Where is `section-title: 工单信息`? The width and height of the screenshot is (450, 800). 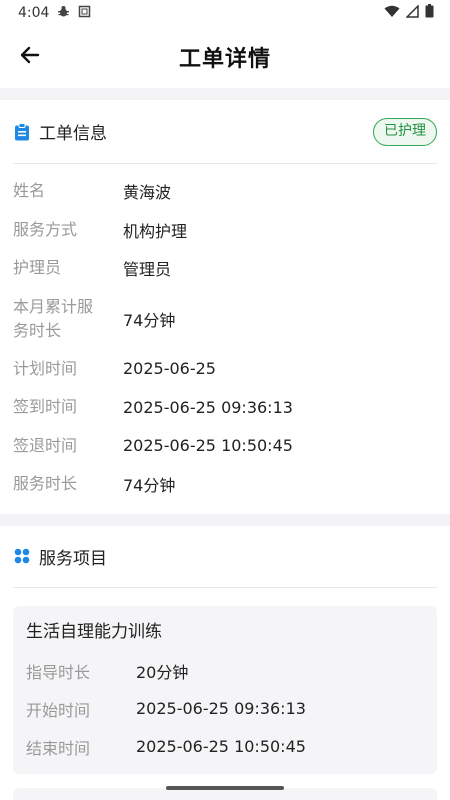
section-title: 工单信息 is located at coordinates (73, 134).